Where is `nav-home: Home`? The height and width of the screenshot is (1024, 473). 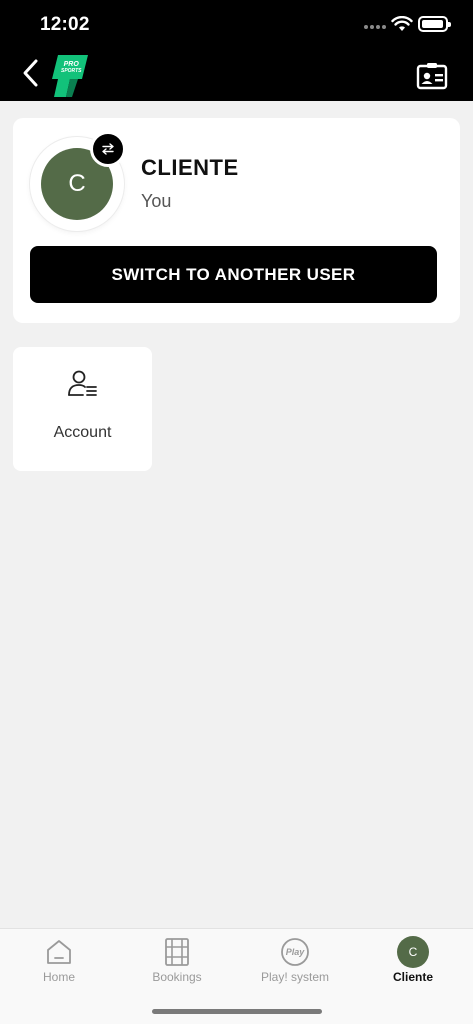
nav-home: Home is located at coordinates (59, 960).